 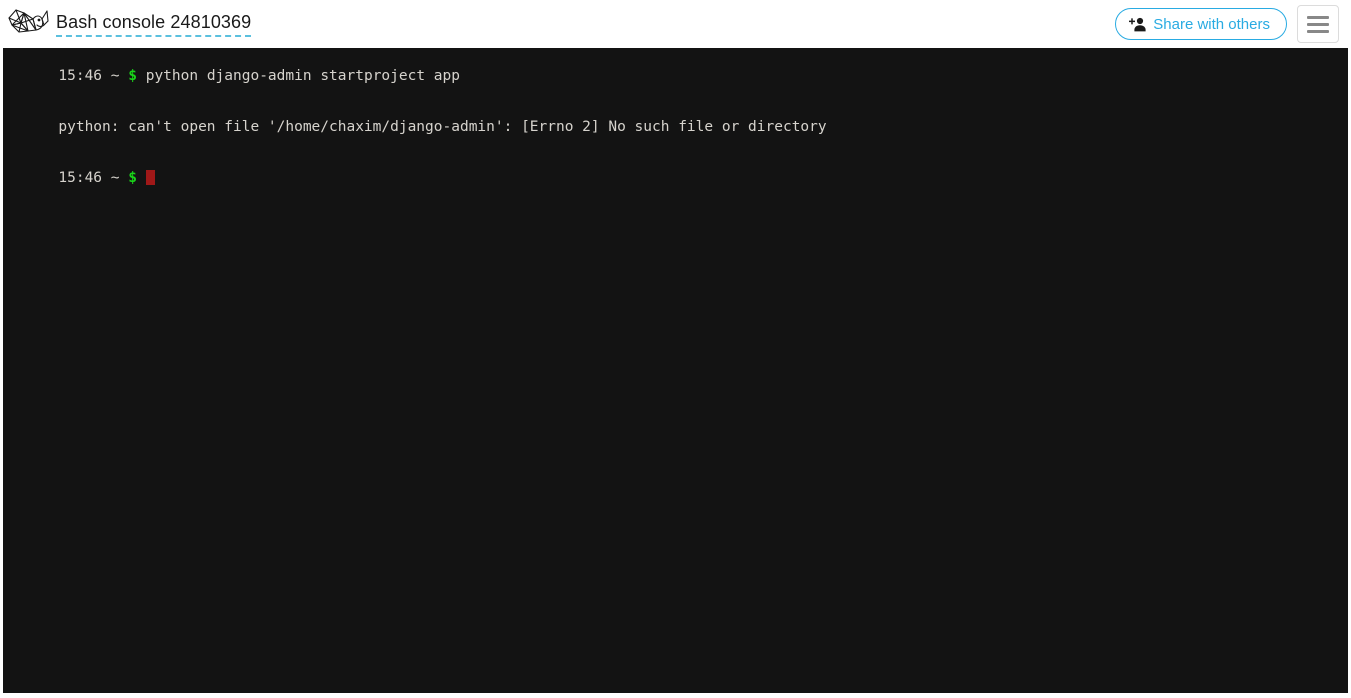 I want to click on page-header: Bash console 24810369 Share with others, so click(x=675, y=24).